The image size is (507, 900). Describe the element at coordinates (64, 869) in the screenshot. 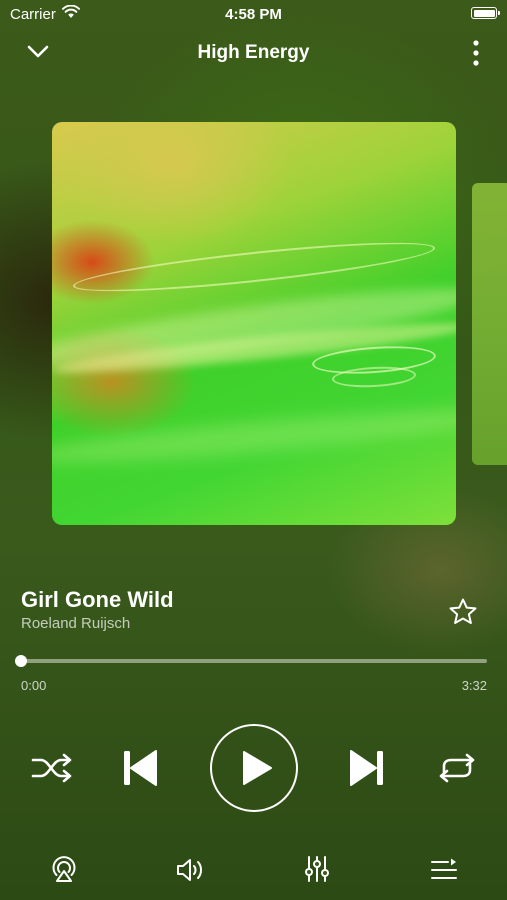

I see `airplay-icon` at that location.